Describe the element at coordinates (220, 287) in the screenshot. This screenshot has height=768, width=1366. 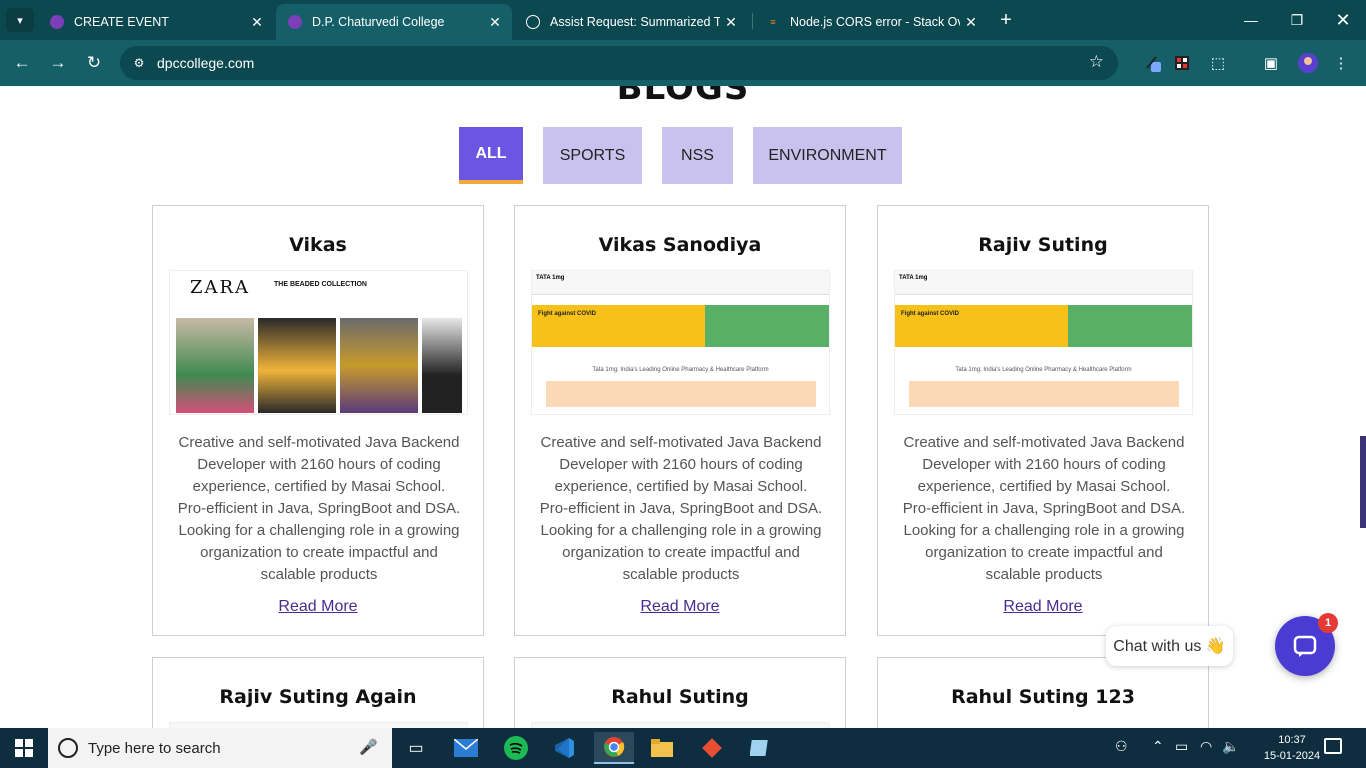
I see `zara-logo: ZARA` at that location.